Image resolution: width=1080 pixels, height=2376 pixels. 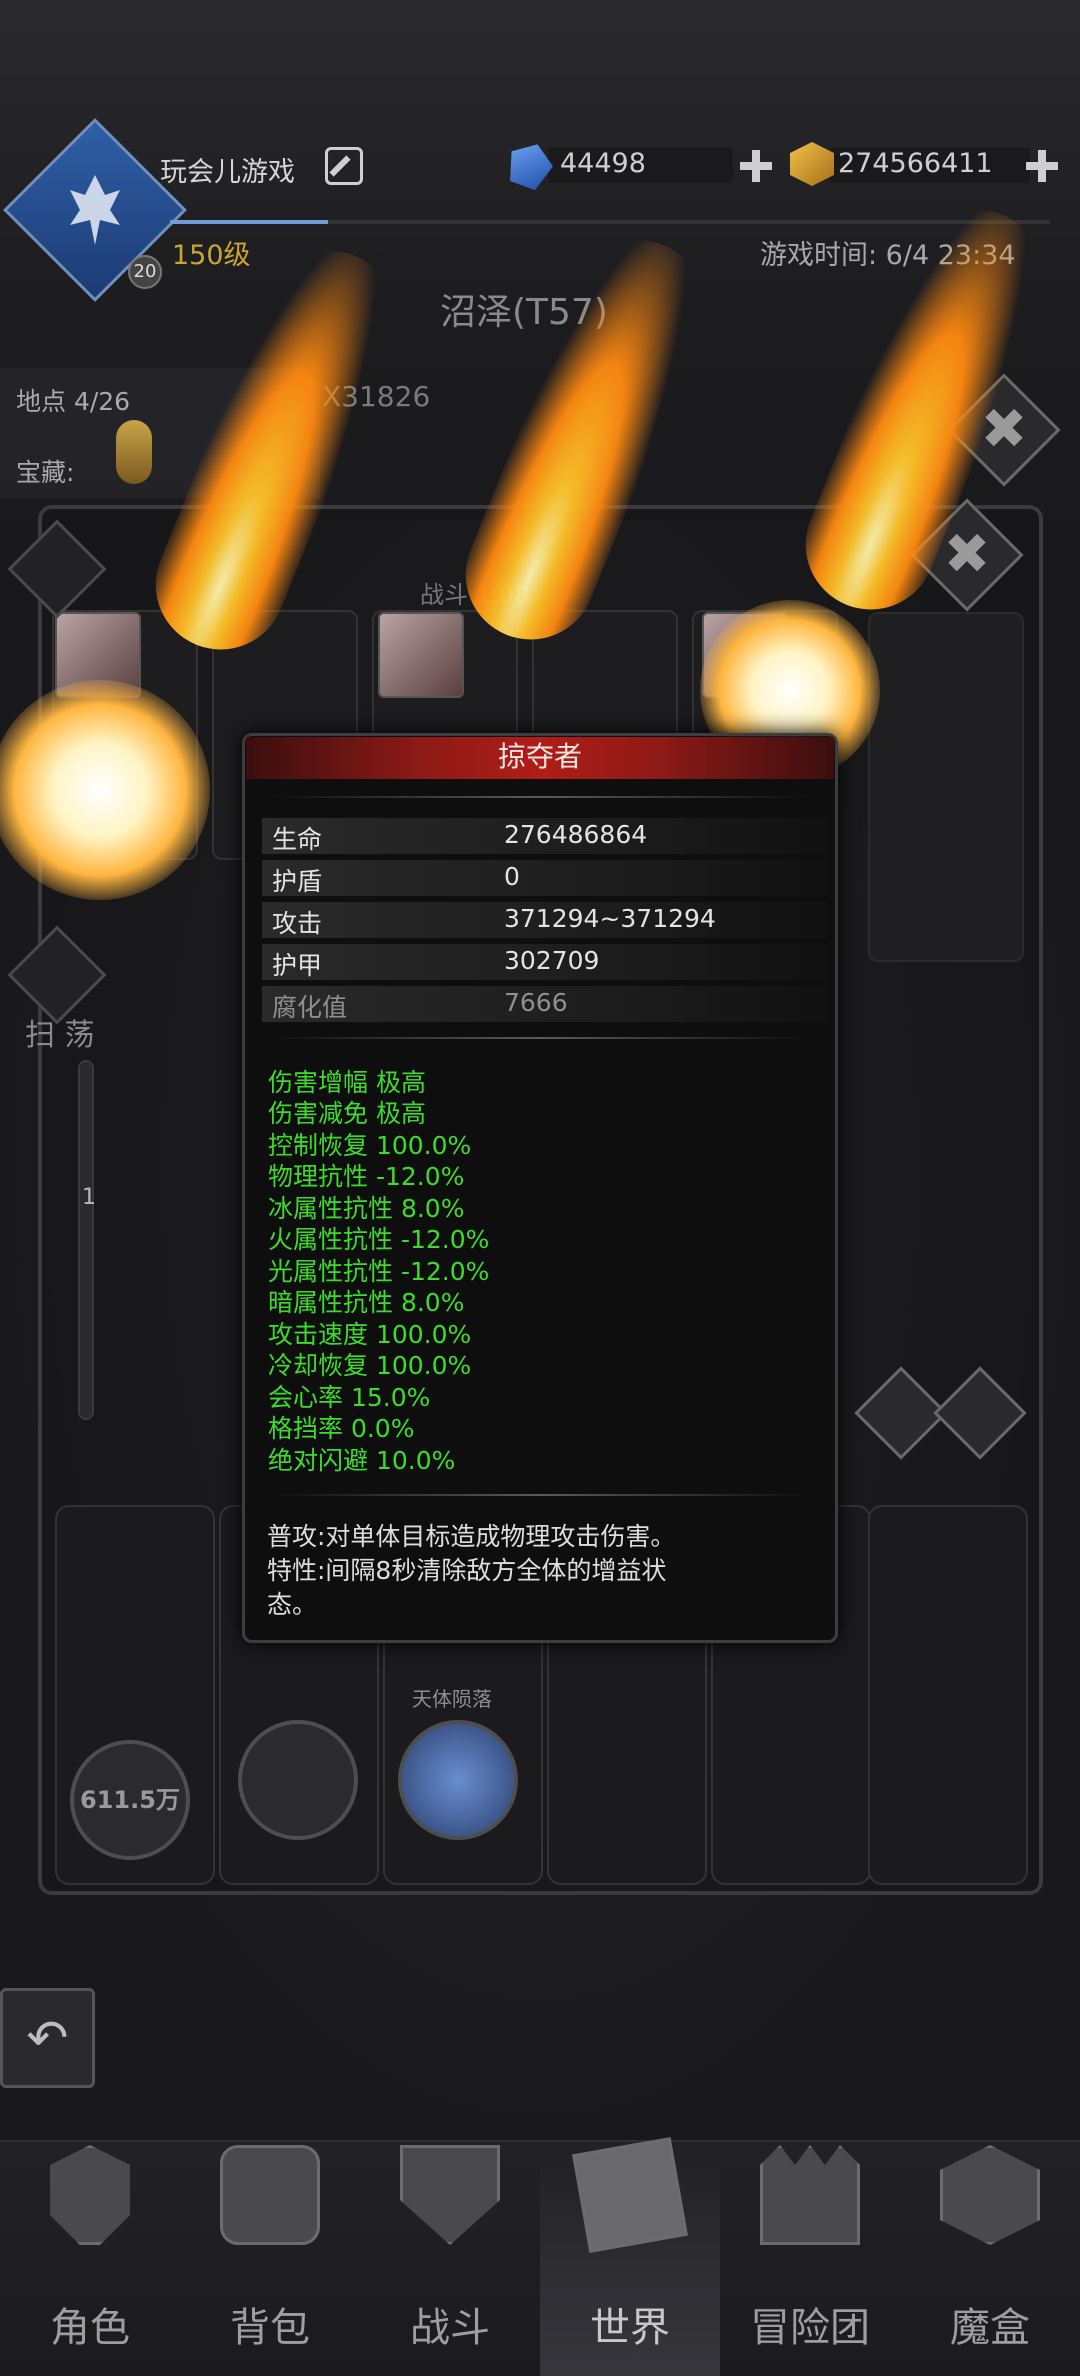 What do you see at coordinates (270, 2328) in the screenshot?
I see `nav-label: 背包` at bounding box center [270, 2328].